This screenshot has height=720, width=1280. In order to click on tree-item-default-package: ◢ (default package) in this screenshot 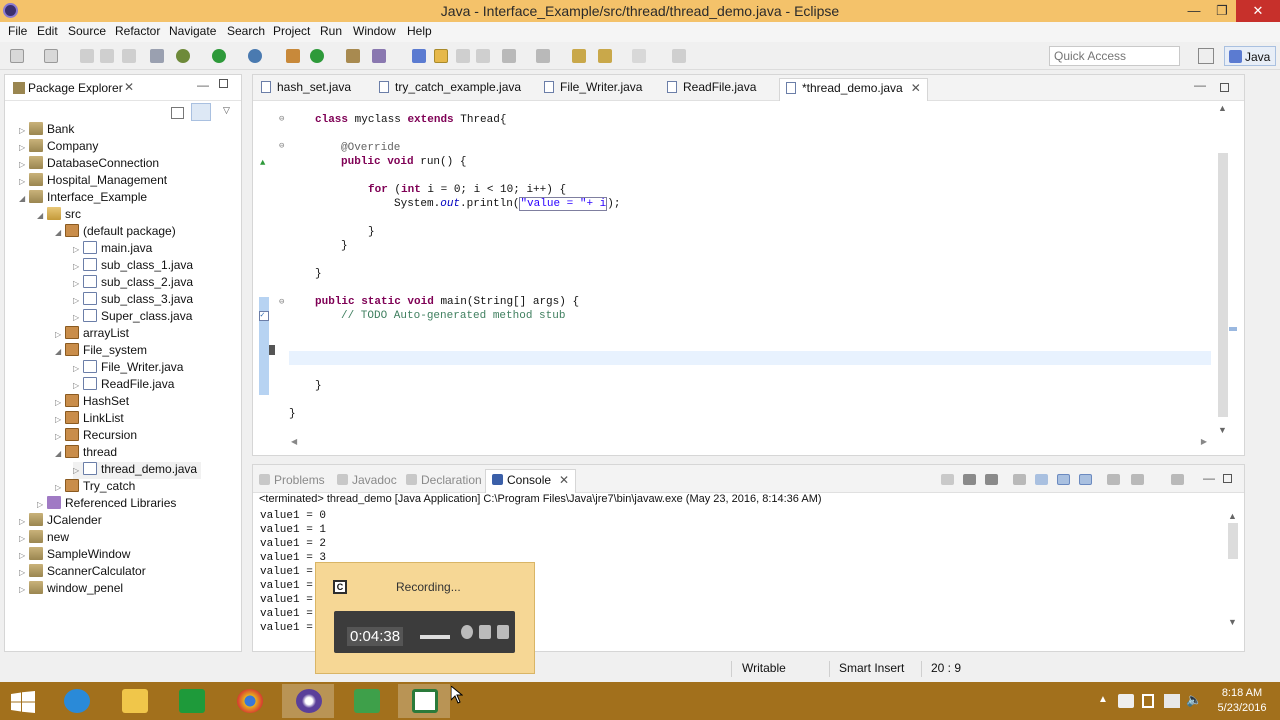, I will do `click(115, 232)`.